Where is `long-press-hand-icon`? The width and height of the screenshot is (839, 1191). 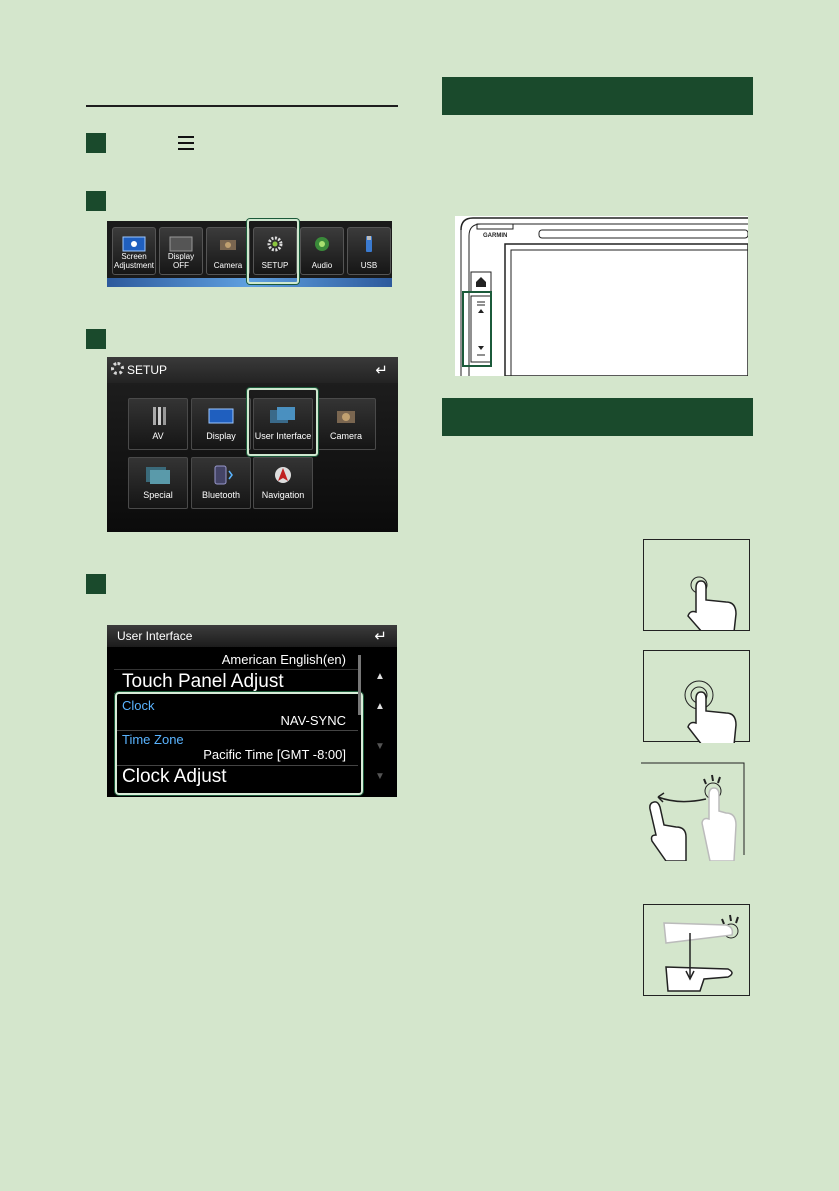 long-press-hand-icon is located at coordinates (710, 713).